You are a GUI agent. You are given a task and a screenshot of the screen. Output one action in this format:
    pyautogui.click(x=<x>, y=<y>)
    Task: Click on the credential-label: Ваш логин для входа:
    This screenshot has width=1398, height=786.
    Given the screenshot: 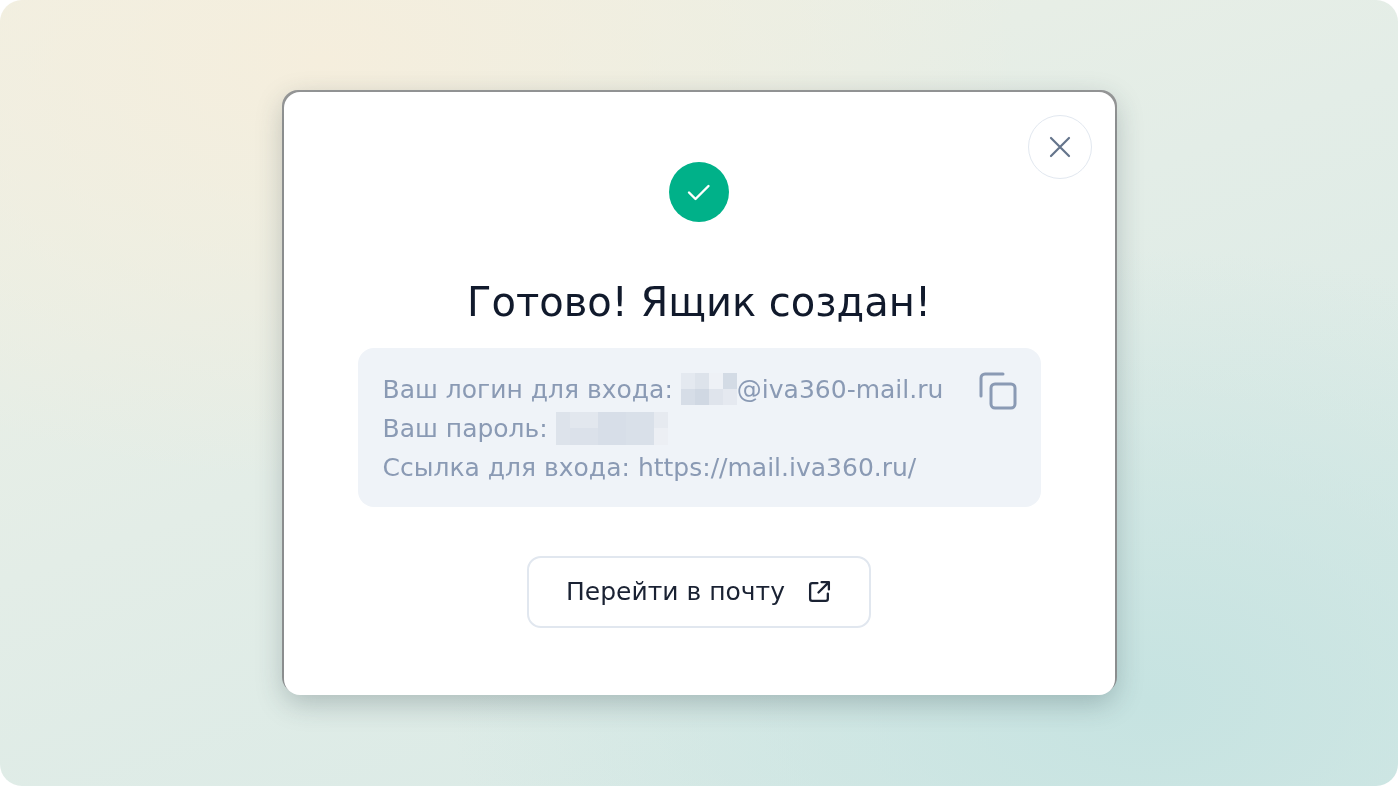 What is the action you would take?
    pyautogui.click(x=527, y=389)
    